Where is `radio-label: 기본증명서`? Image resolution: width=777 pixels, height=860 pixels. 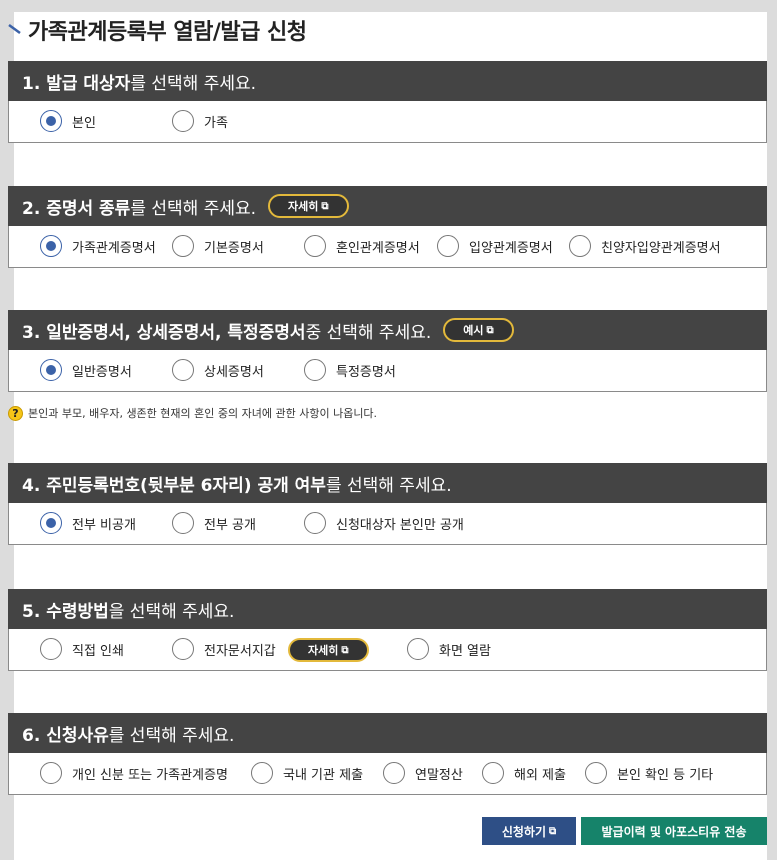 radio-label: 기본증명서 is located at coordinates (234, 248).